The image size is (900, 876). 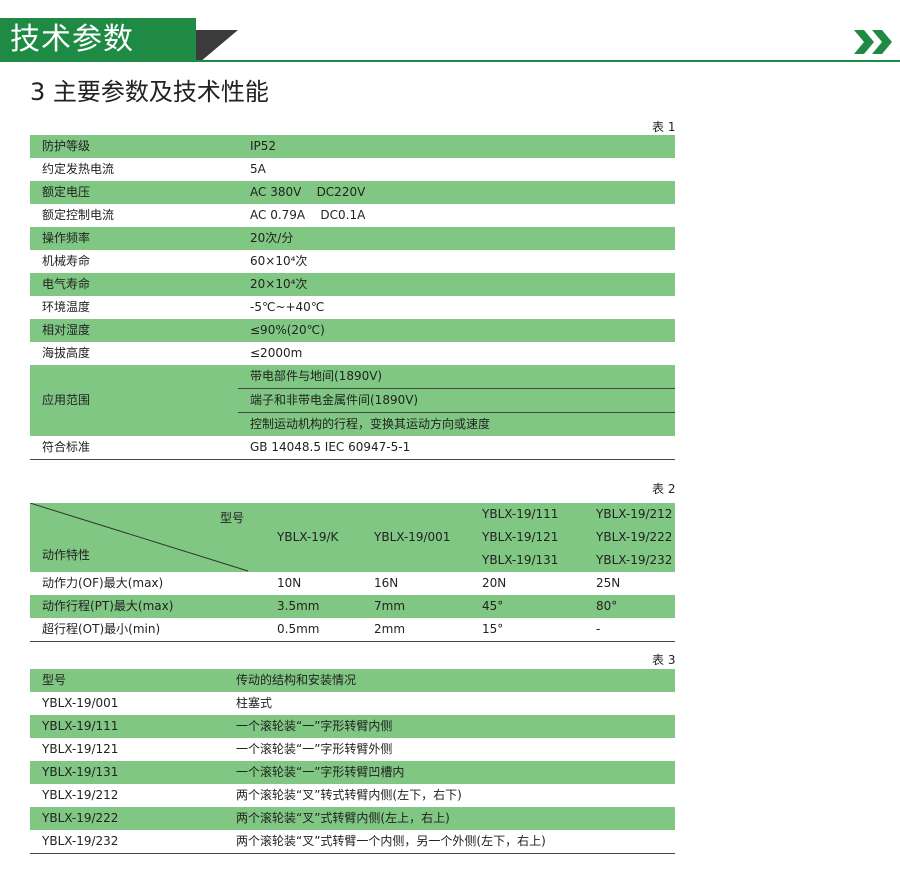 What do you see at coordinates (127, 703) in the screenshot?
I see `row-model: YBLX-19/001` at bounding box center [127, 703].